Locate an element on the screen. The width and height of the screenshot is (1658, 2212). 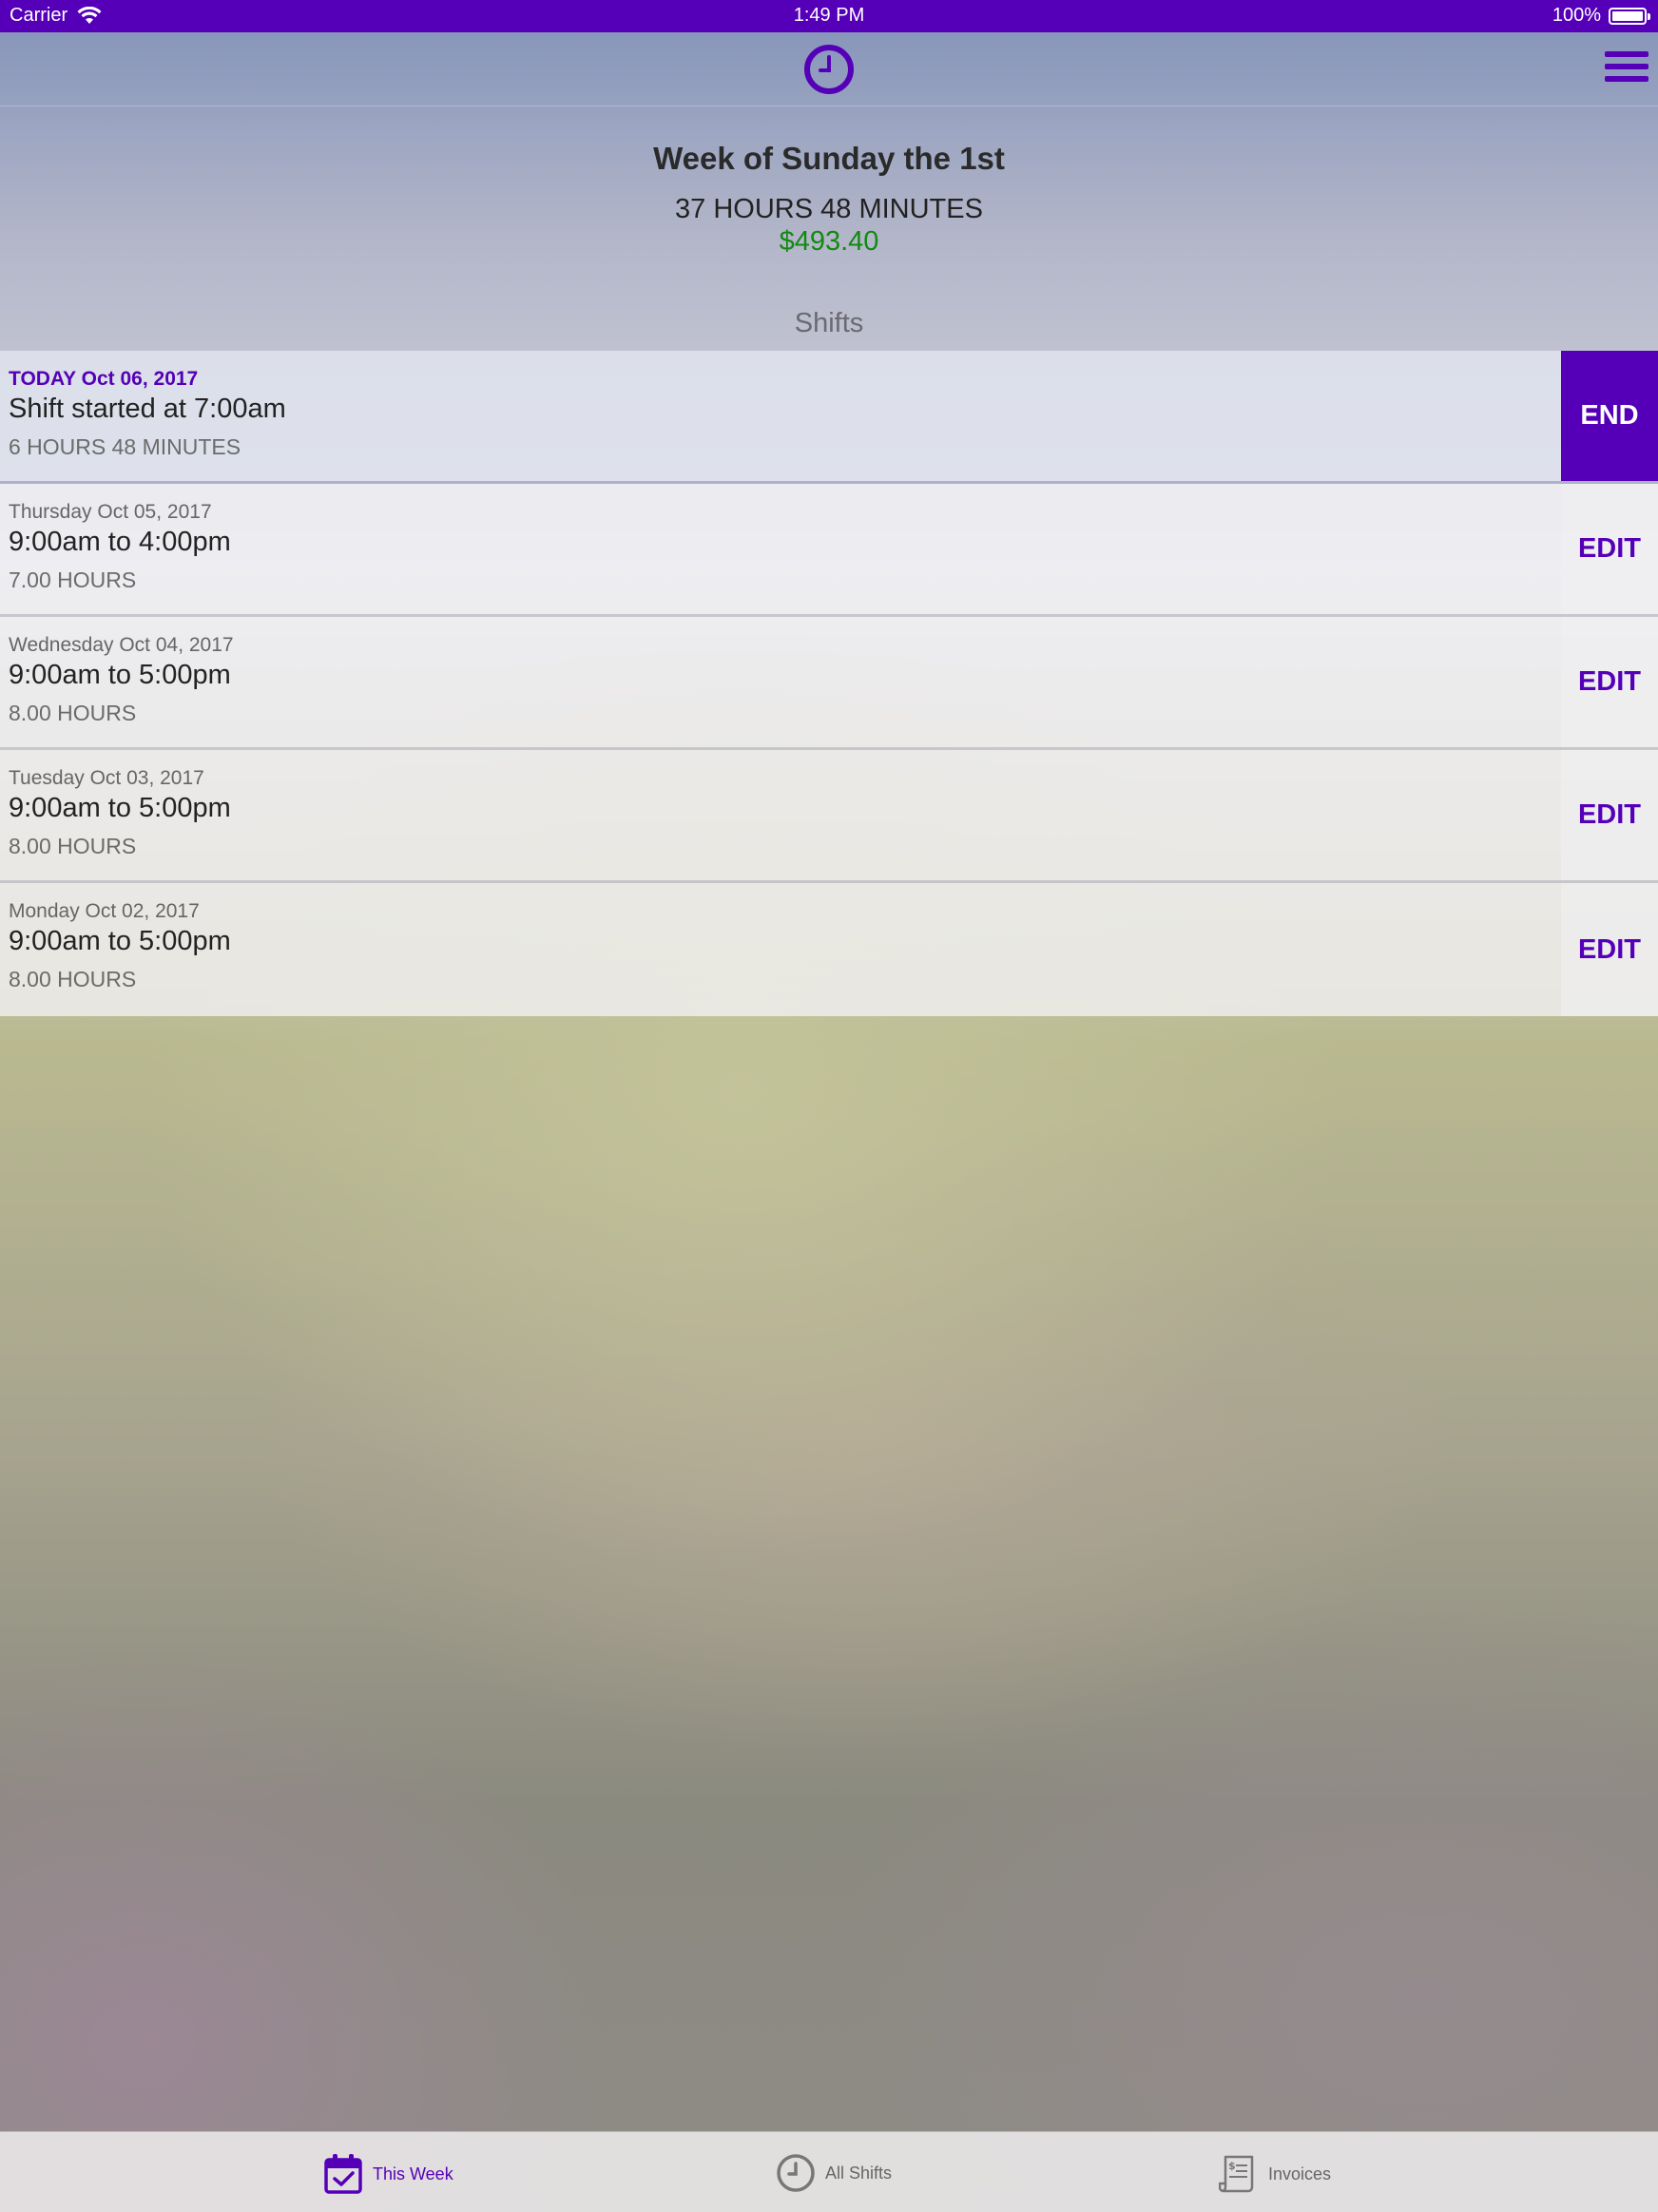
tab-label: All Shifts is located at coordinates (859, 2173).